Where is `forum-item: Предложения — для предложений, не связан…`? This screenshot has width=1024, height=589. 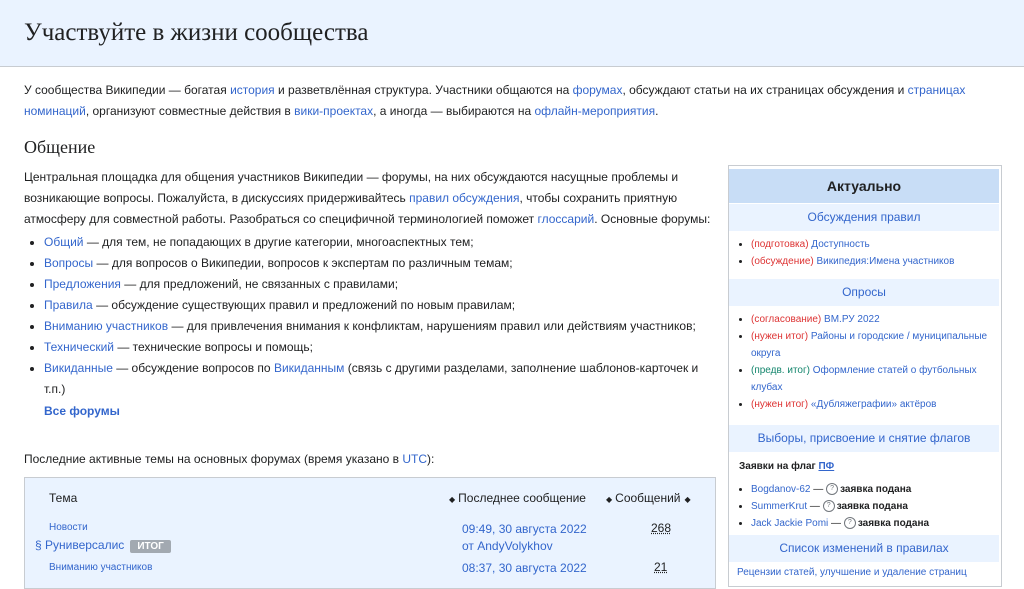
forum-item: Предложения — для предложений, не связан… is located at coordinates (379, 284).